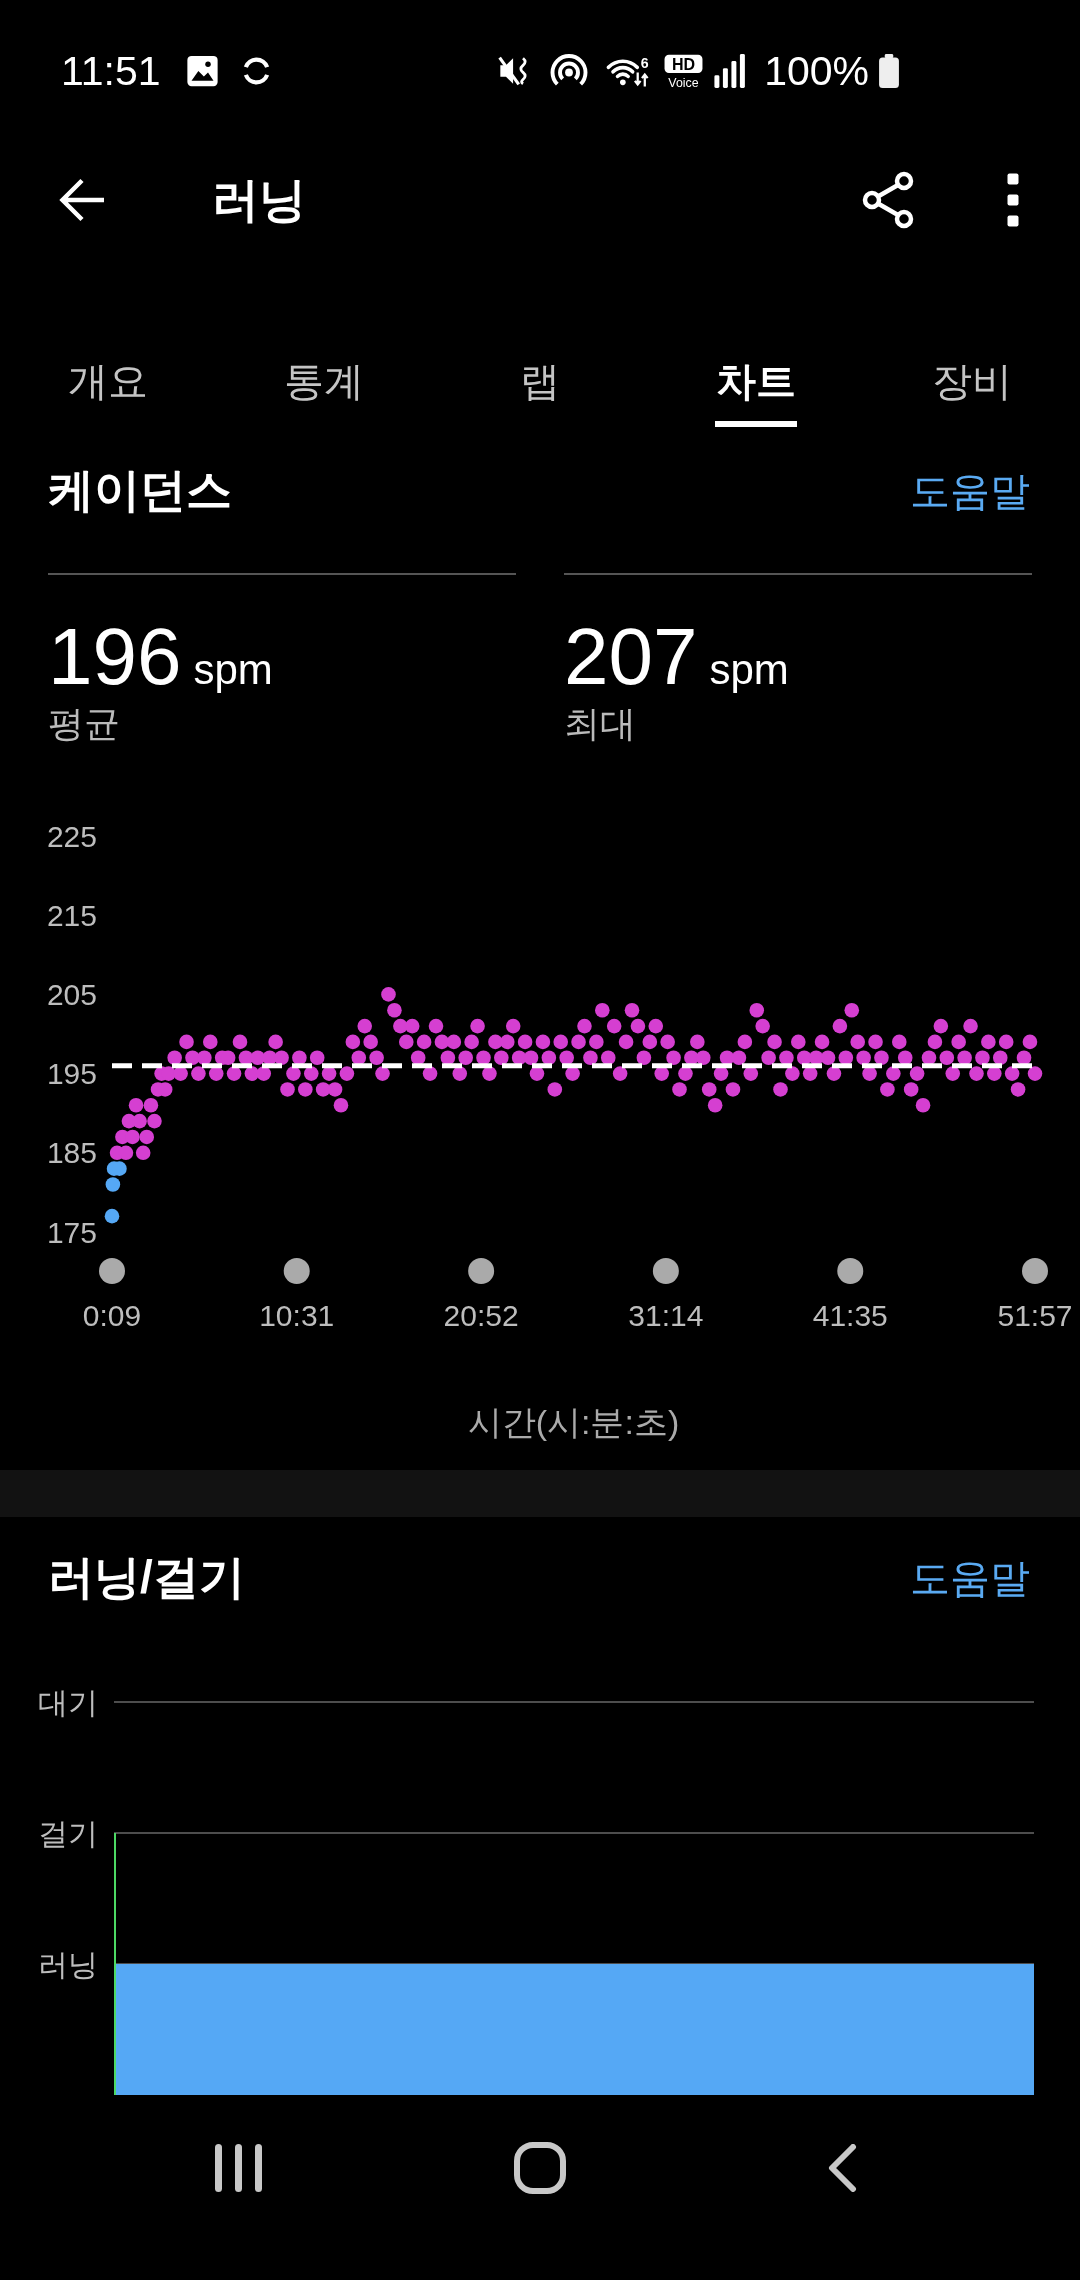  I want to click on home-icon, so click(540, 2168).